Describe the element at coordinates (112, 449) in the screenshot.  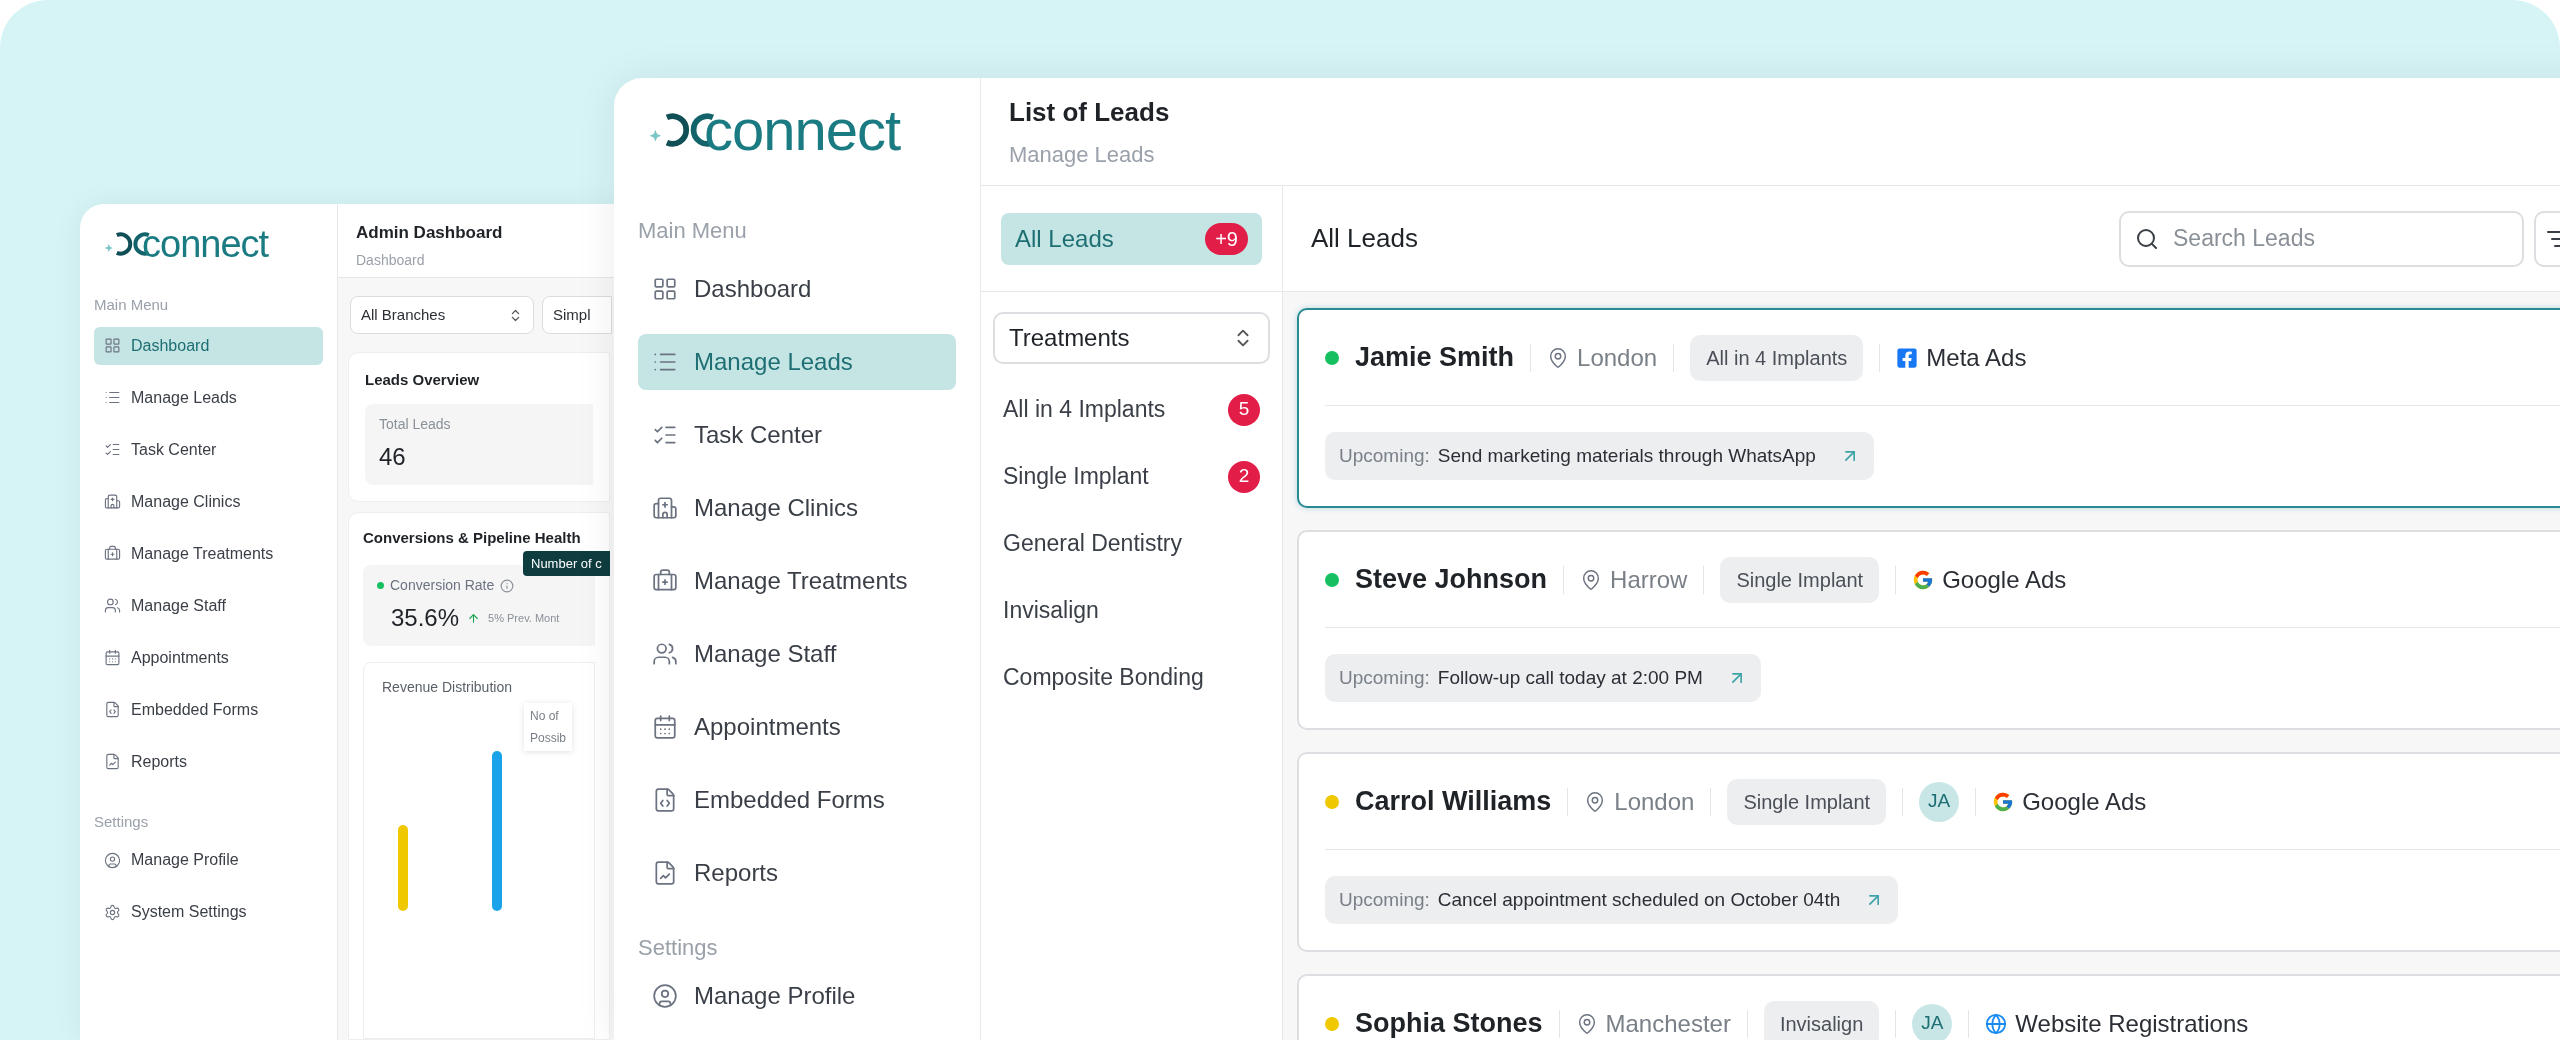
I see `checklist-icon` at that location.